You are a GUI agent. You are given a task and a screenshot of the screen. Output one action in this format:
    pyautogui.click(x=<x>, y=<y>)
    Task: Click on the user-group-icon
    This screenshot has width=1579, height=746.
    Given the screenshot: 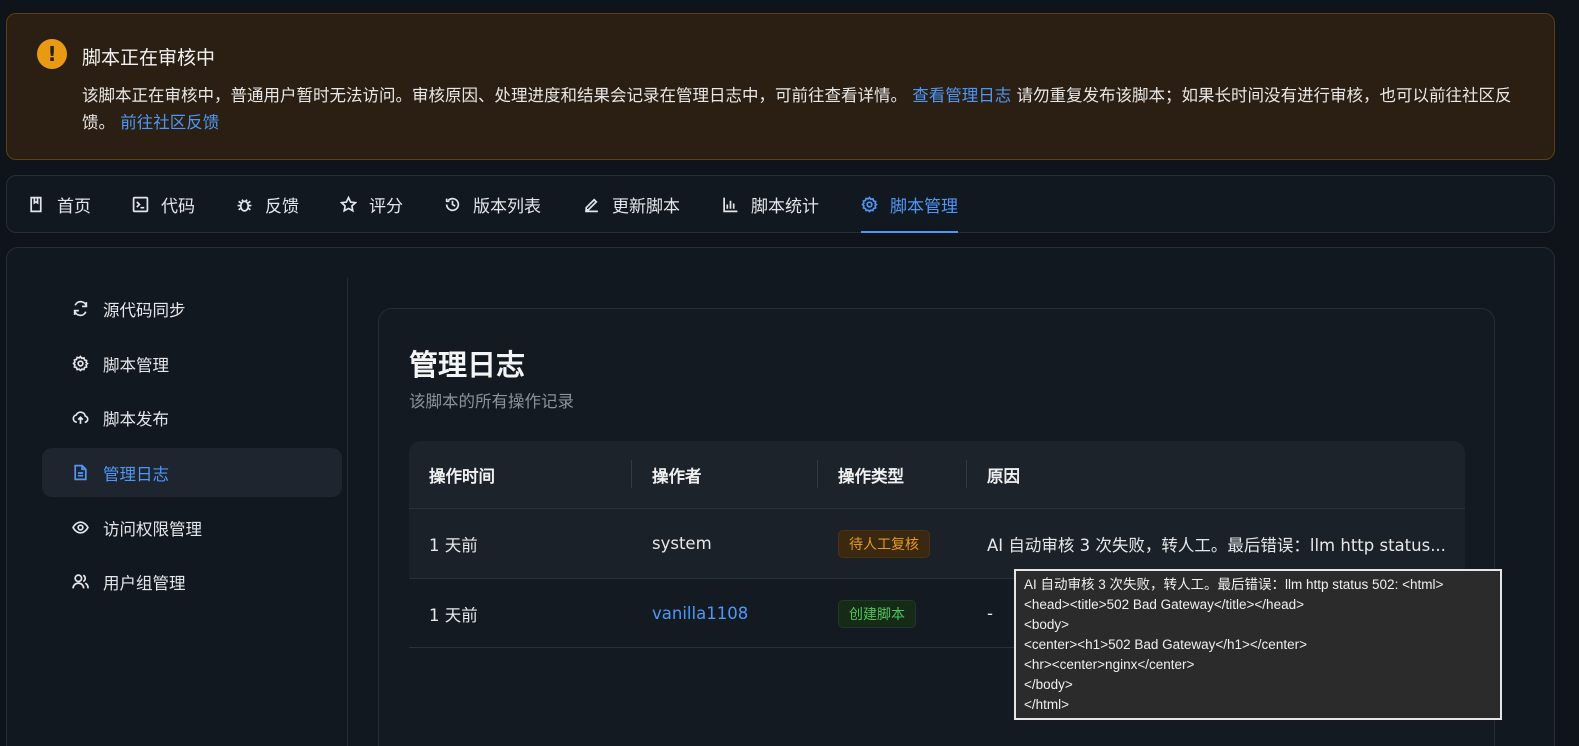 What is the action you would take?
    pyautogui.click(x=80, y=581)
    